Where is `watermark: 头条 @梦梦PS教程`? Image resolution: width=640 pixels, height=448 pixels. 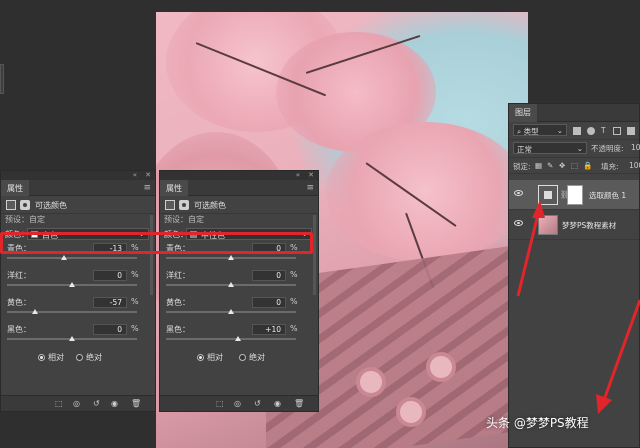 watermark: 头条 @梦梦PS教程 is located at coordinates (537, 423).